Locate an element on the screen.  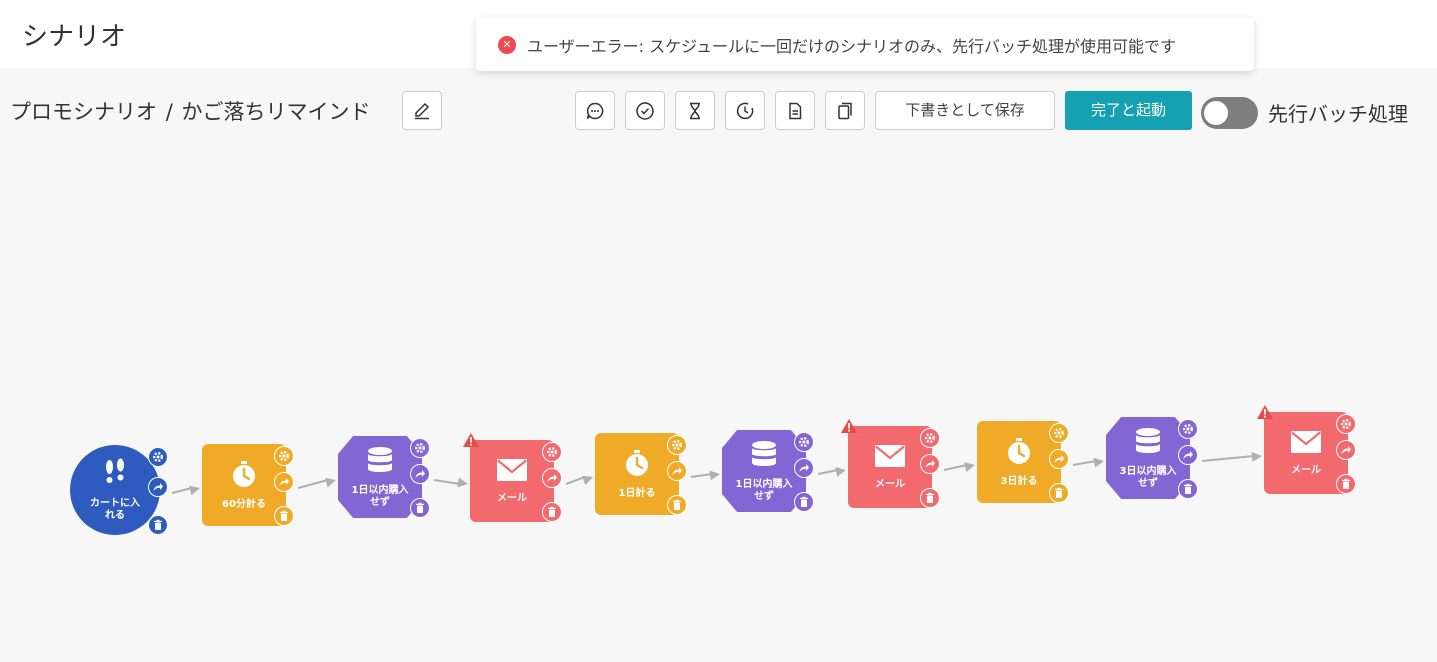
flow-node-trigger: カートに入 れる is located at coordinates (125, 494).